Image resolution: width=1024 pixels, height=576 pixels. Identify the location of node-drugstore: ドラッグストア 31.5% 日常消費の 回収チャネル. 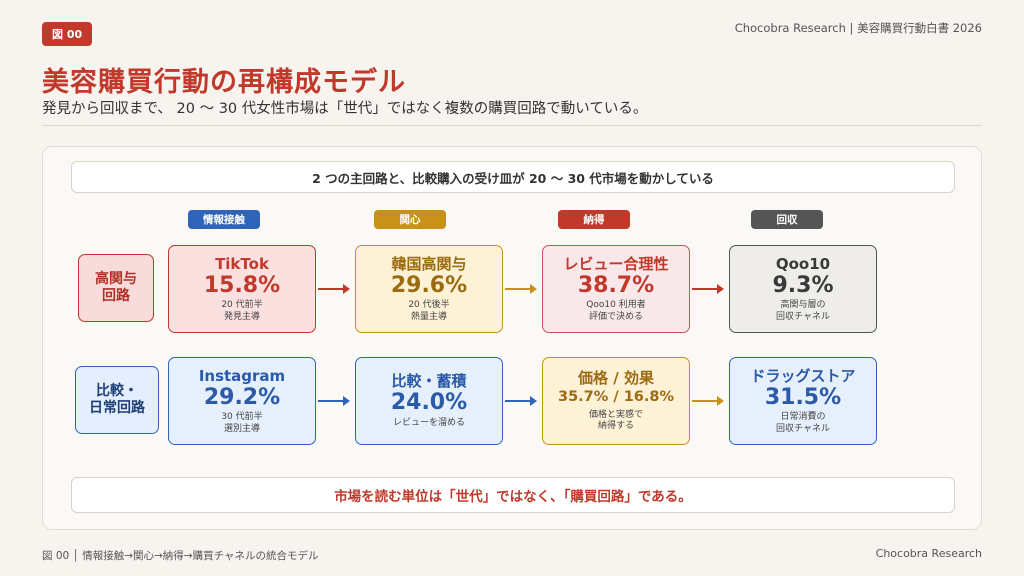
(803, 401).